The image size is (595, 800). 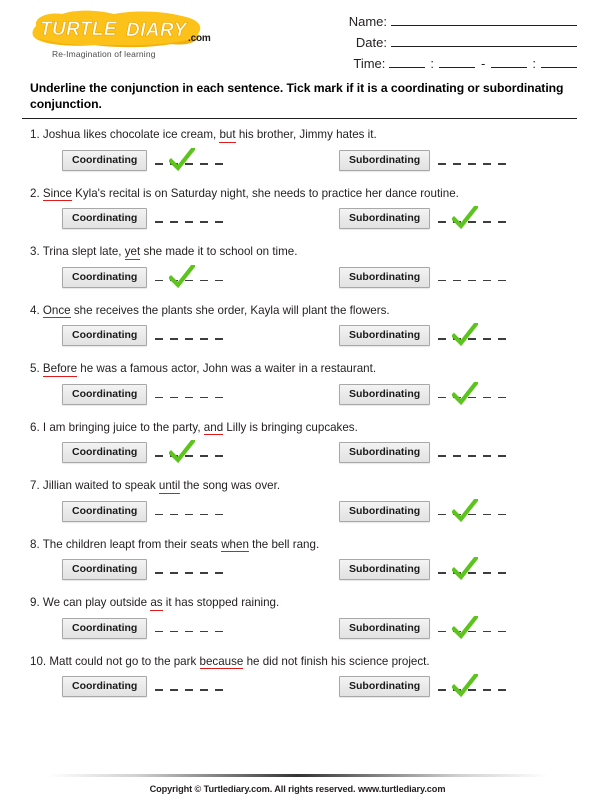 I want to click on sentence-after: his brother, Jimmy hates it., so click(x=306, y=135).